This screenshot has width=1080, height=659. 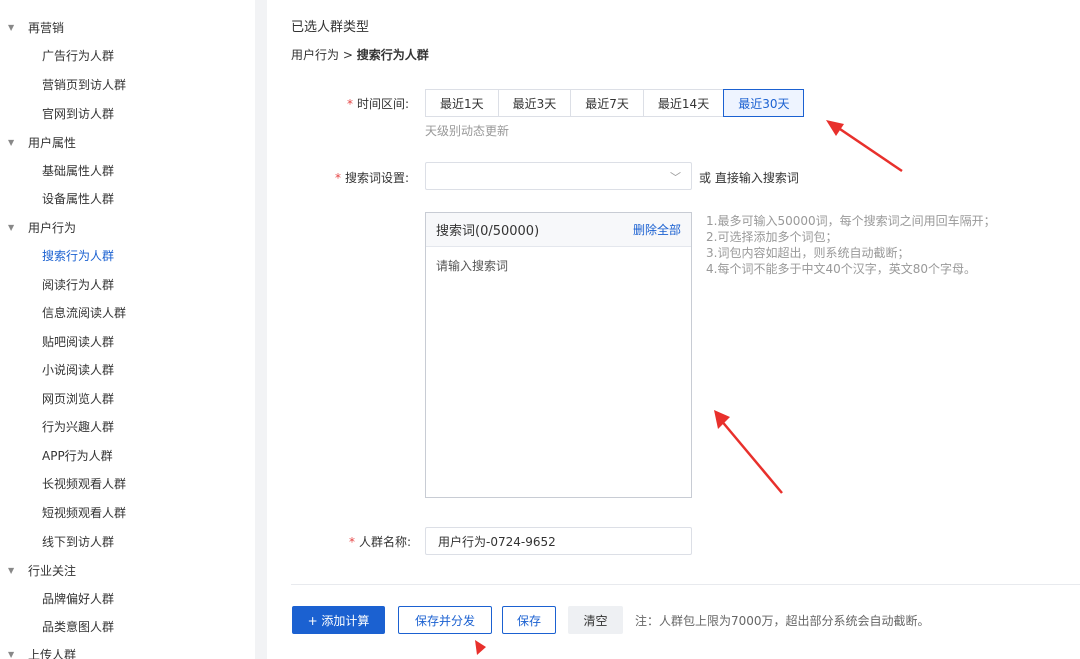 I want to click on hint-line: 1.最多可输入50000词，每个搜索词之间用回车隔开；, so click(x=851, y=221).